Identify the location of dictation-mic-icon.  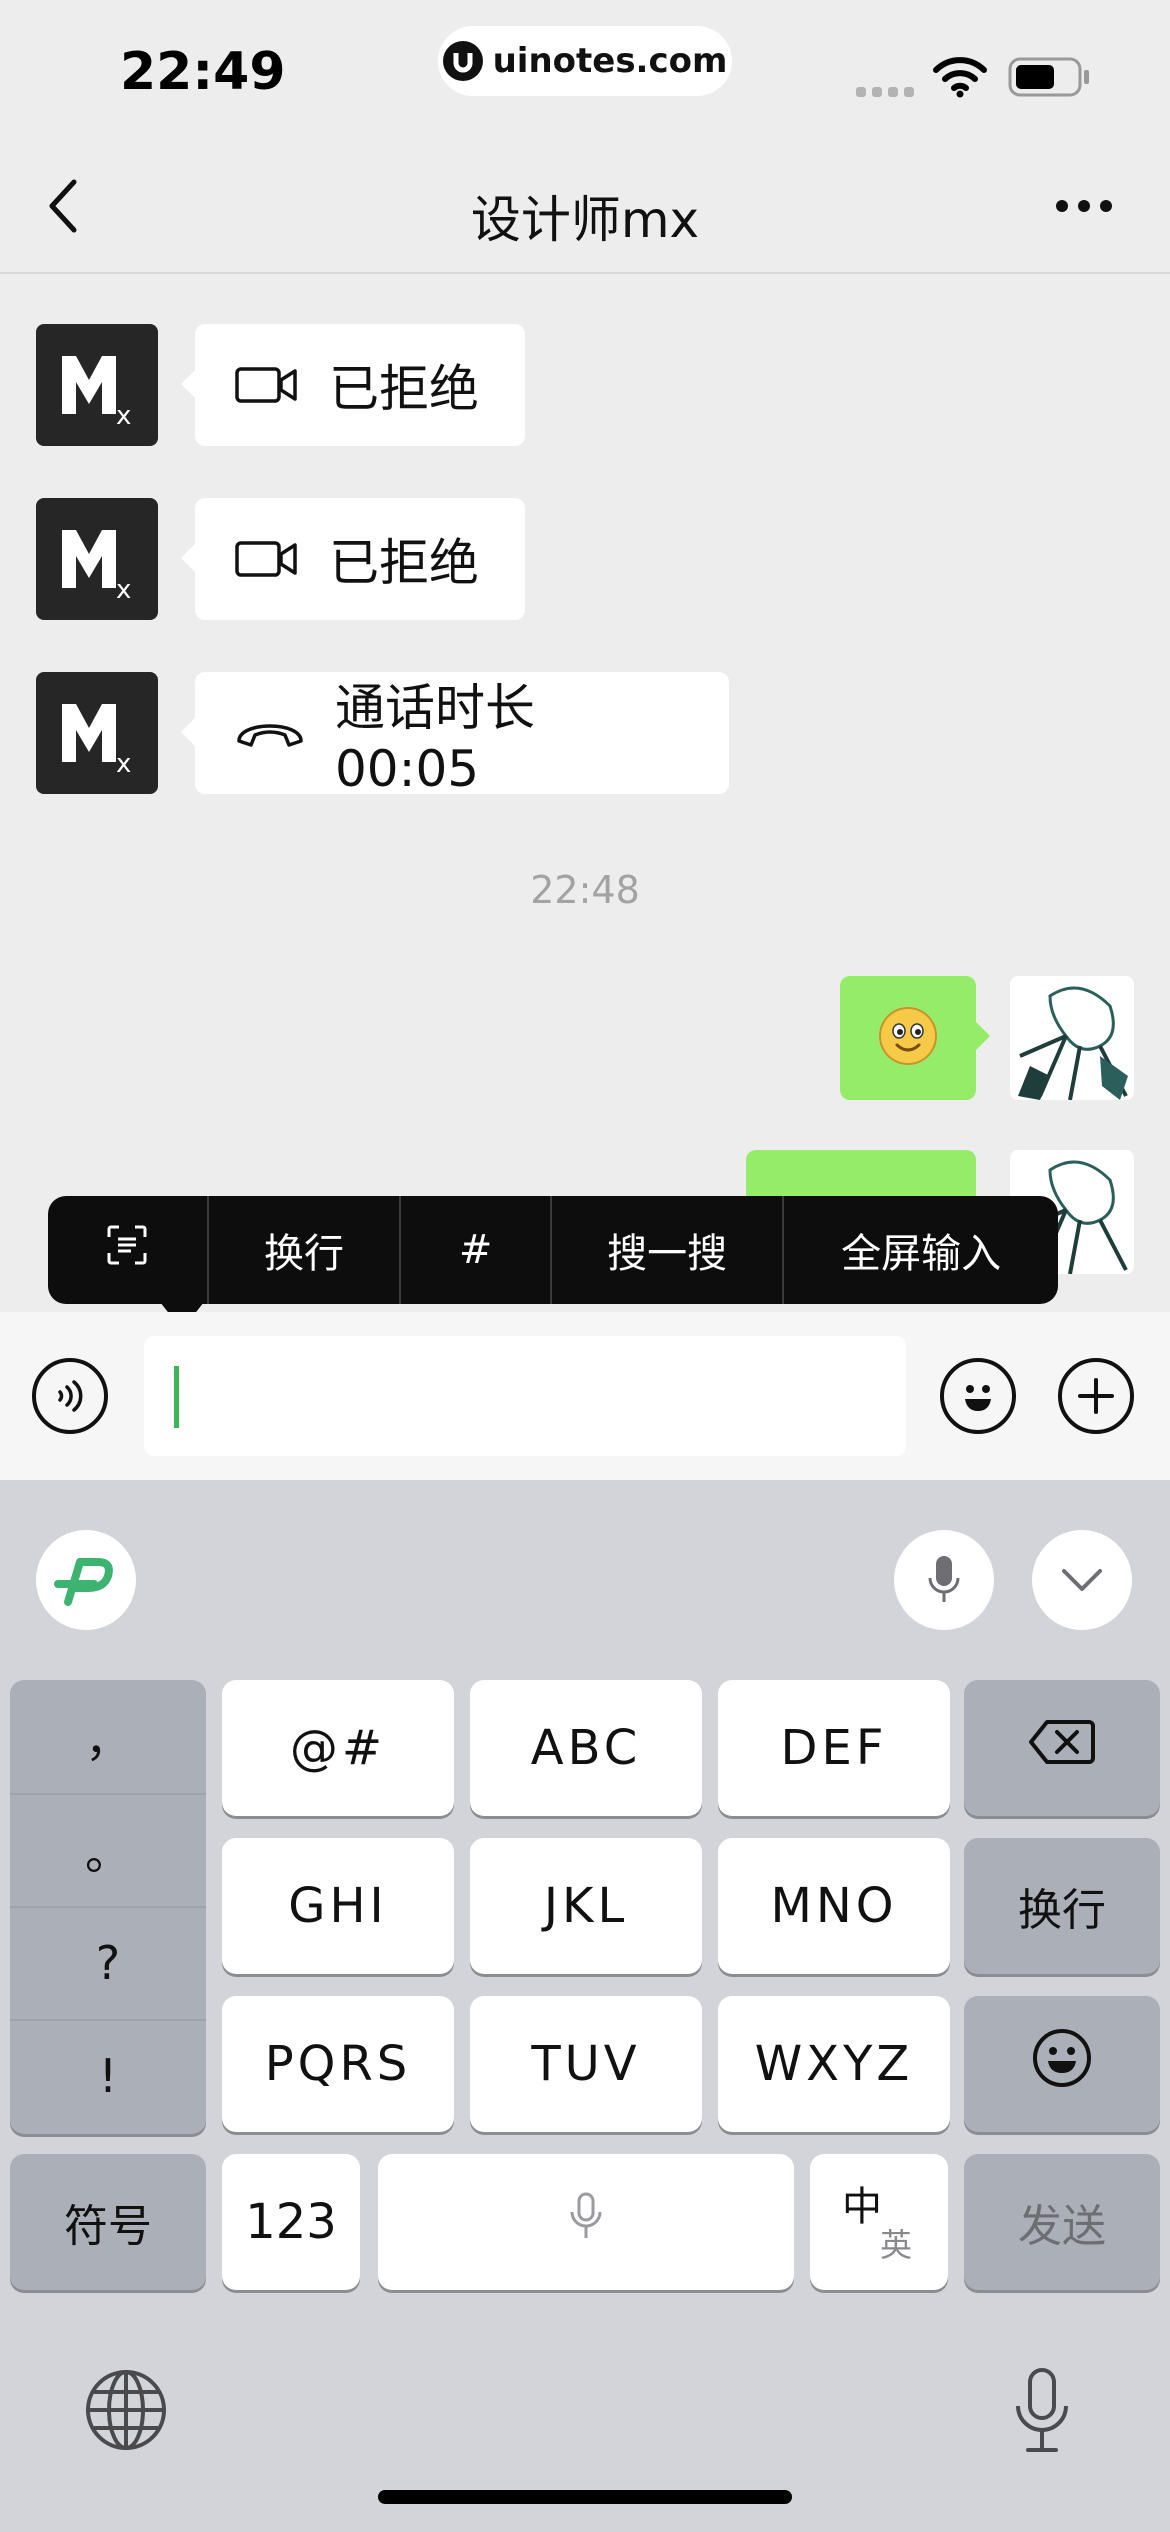
(1042, 2413).